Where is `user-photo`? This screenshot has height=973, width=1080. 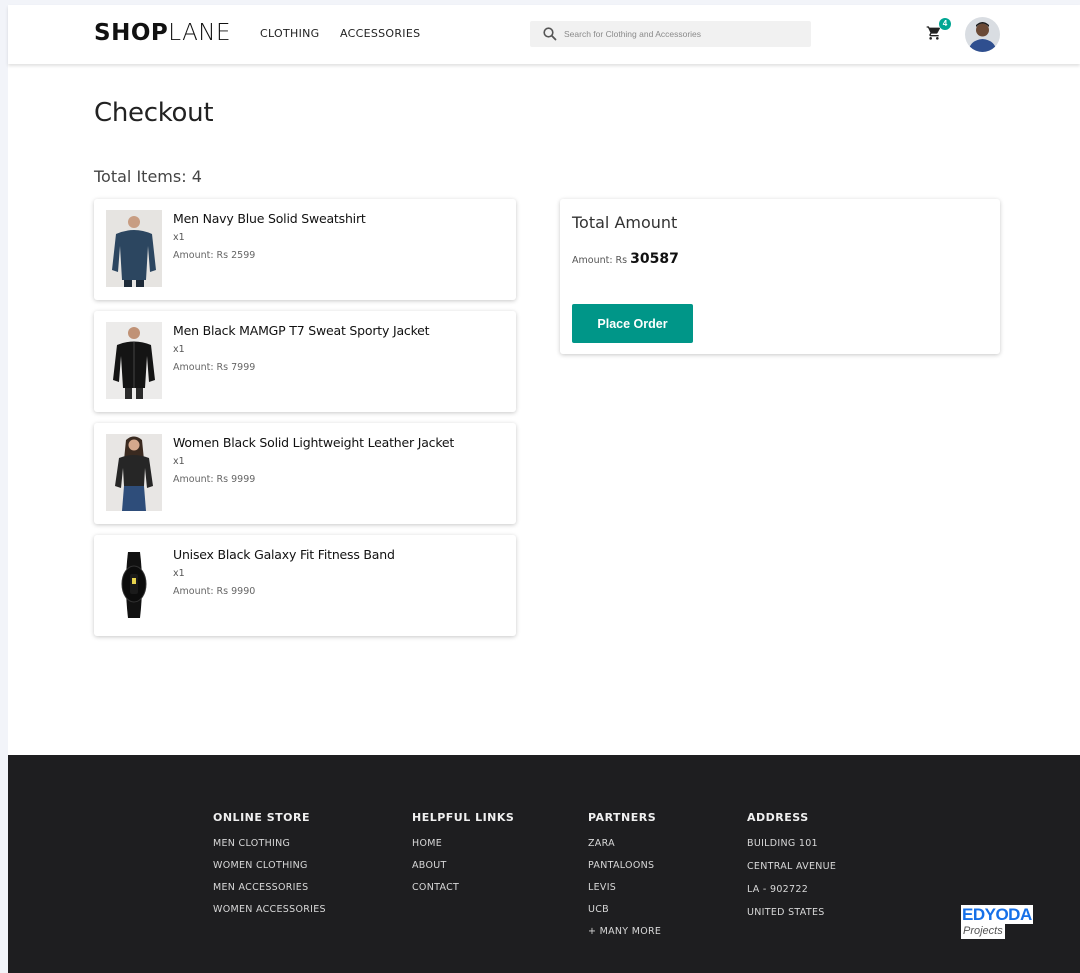 user-photo is located at coordinates (982, 34).